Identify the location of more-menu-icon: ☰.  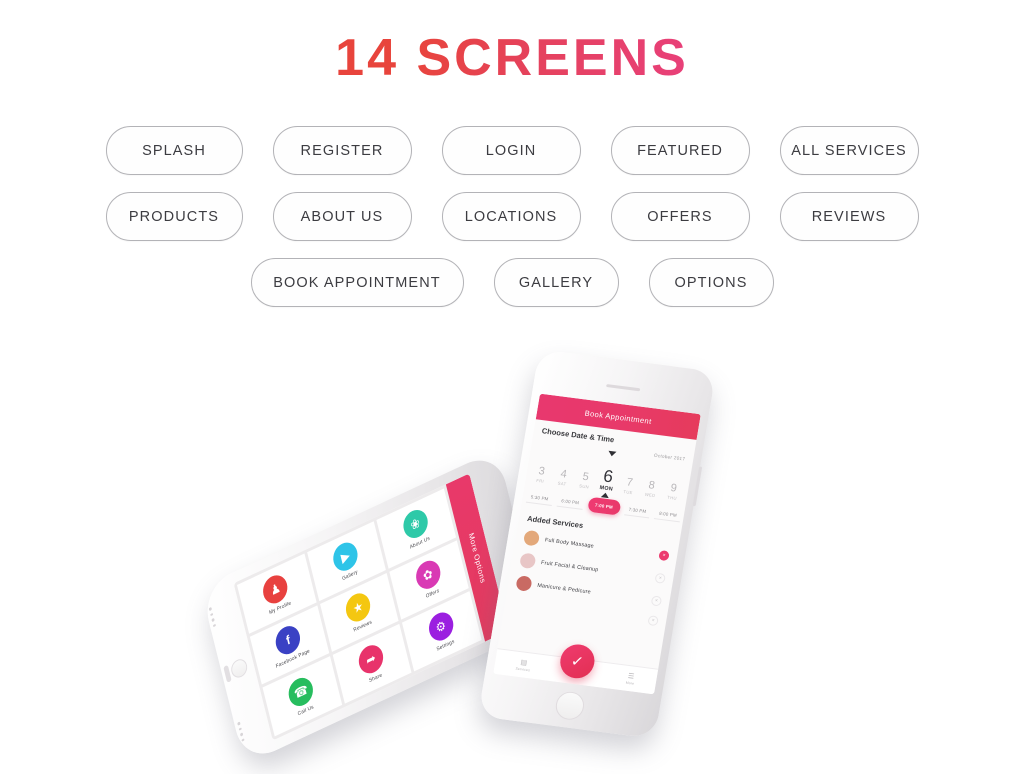
(631, 676).